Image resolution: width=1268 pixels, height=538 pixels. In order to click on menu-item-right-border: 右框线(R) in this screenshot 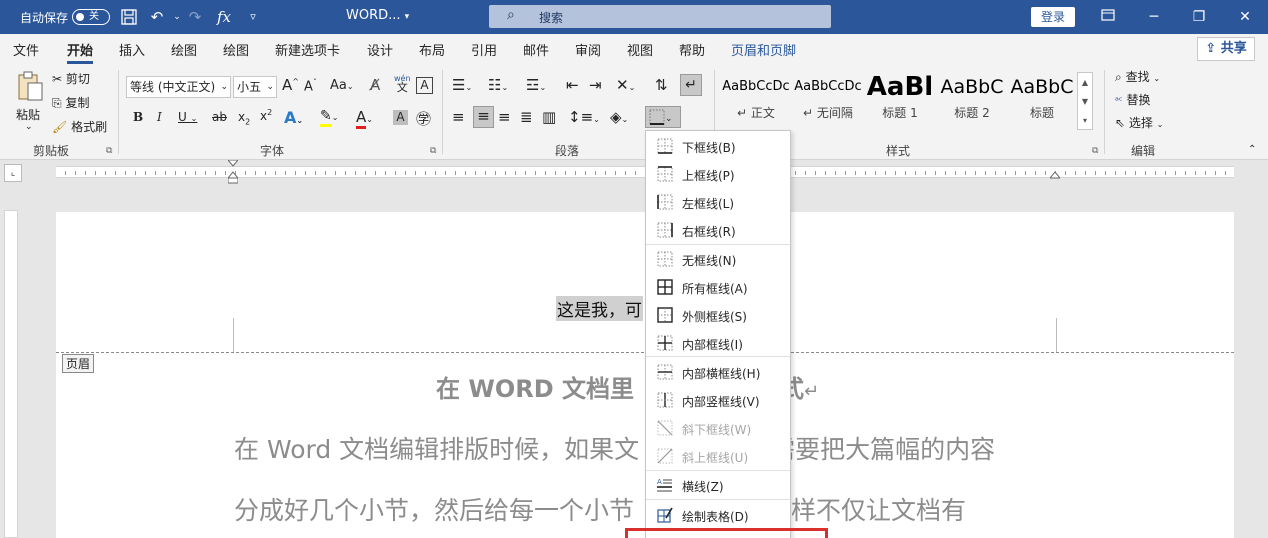, I will do `click(718, 230)`.